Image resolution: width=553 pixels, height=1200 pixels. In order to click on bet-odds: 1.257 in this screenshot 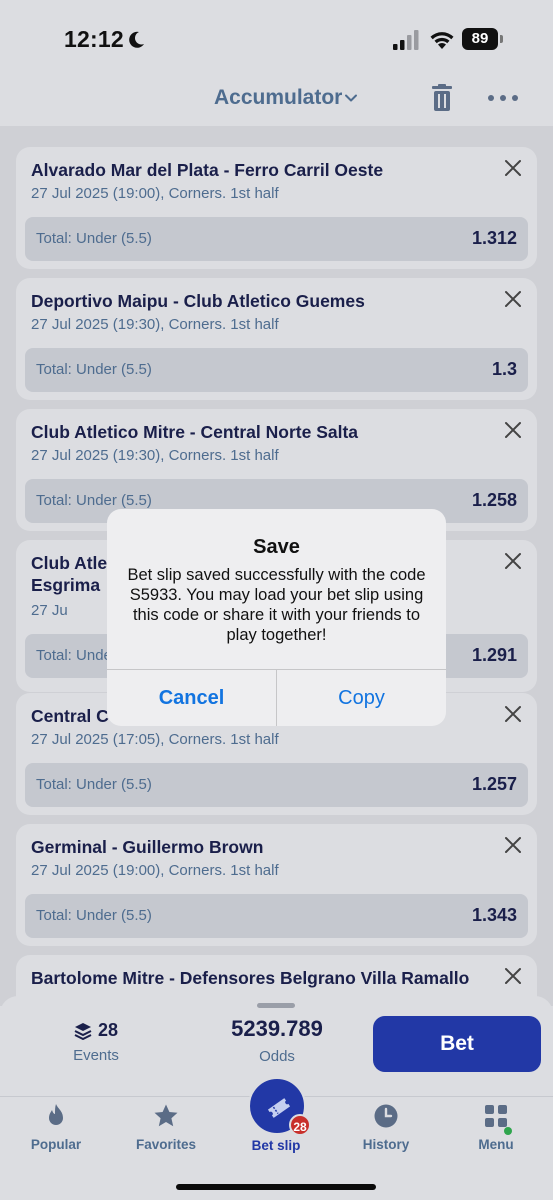, I will do `click(494, 784)`.